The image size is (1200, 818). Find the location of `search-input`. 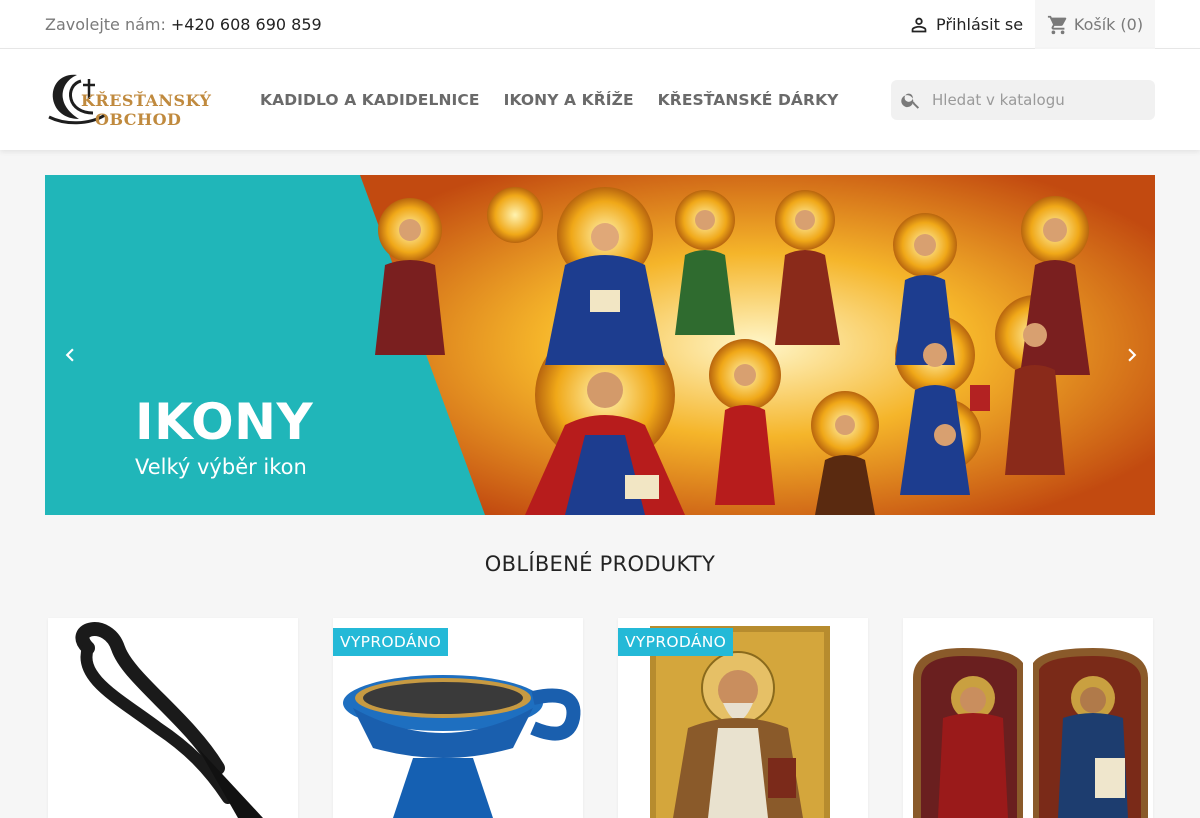

search-input is located at coordinates (1037, 100).